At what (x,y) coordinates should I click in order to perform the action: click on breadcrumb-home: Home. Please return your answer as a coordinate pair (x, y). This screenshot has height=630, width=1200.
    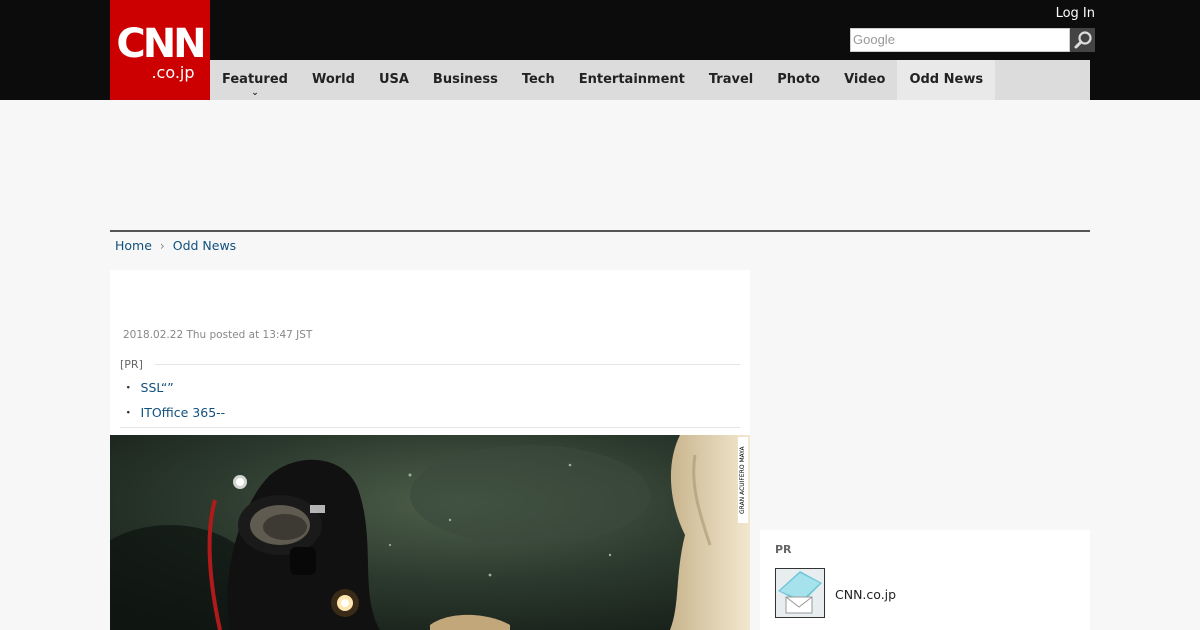
    Looking at the image, I should click on (133, 245).